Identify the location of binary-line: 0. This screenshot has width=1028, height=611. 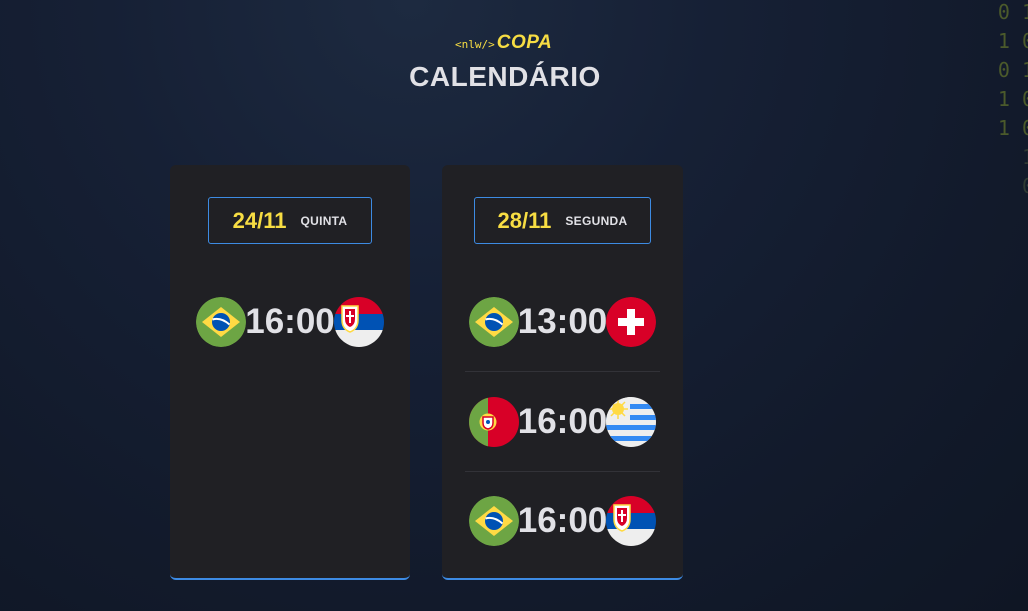
(1024, 186).